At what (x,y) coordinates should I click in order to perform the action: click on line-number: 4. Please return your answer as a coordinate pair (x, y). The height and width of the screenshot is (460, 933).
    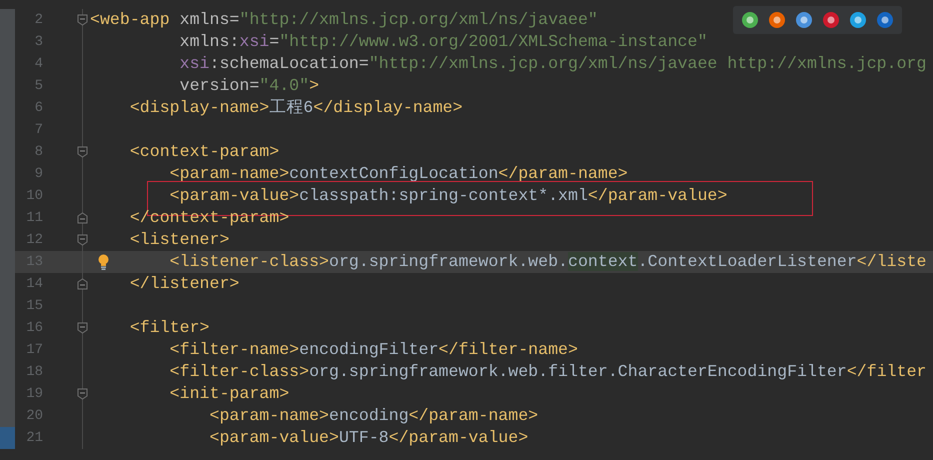
    Looking at the image, I should click on (38, 64).